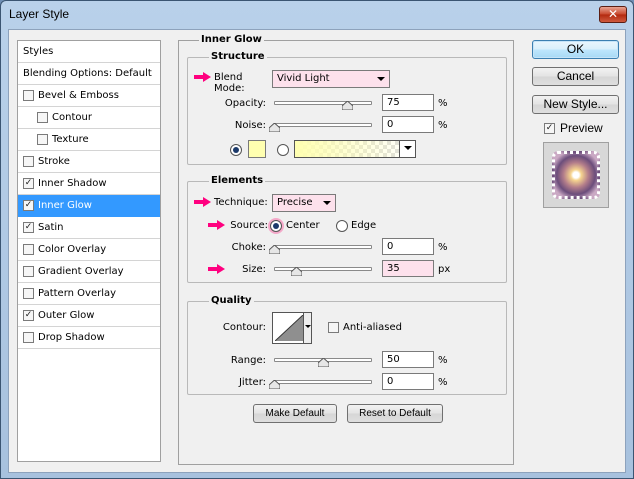  What do you see at coordinates (28, 161) in the screenshot?
I see `stroke-checkbox` at bounding box center [28, 161].